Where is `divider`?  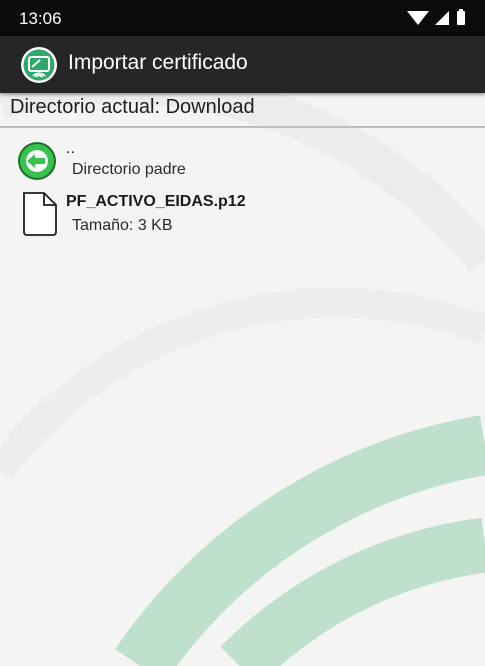
divider is located at coordinates (242, 127).